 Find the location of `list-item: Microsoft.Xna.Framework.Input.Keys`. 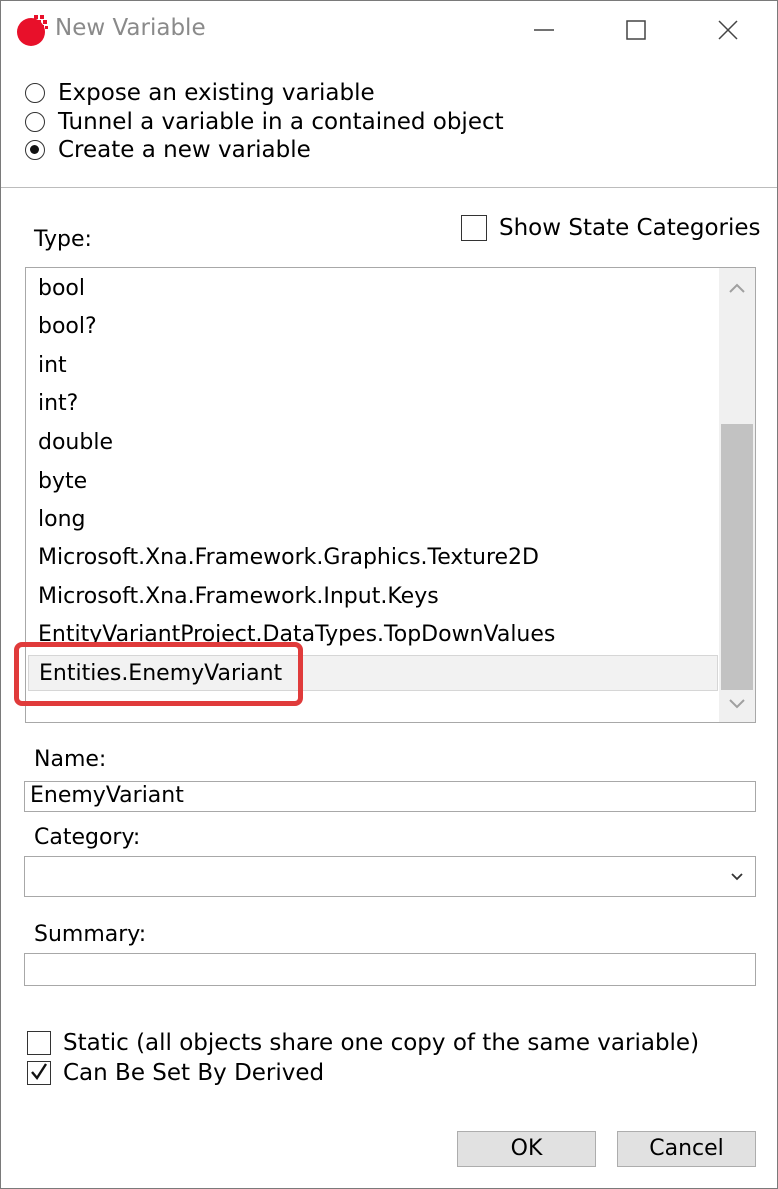

list-item: Microsoft.Xna.Framework.Input.Keys is located at coordinates (373, 597).